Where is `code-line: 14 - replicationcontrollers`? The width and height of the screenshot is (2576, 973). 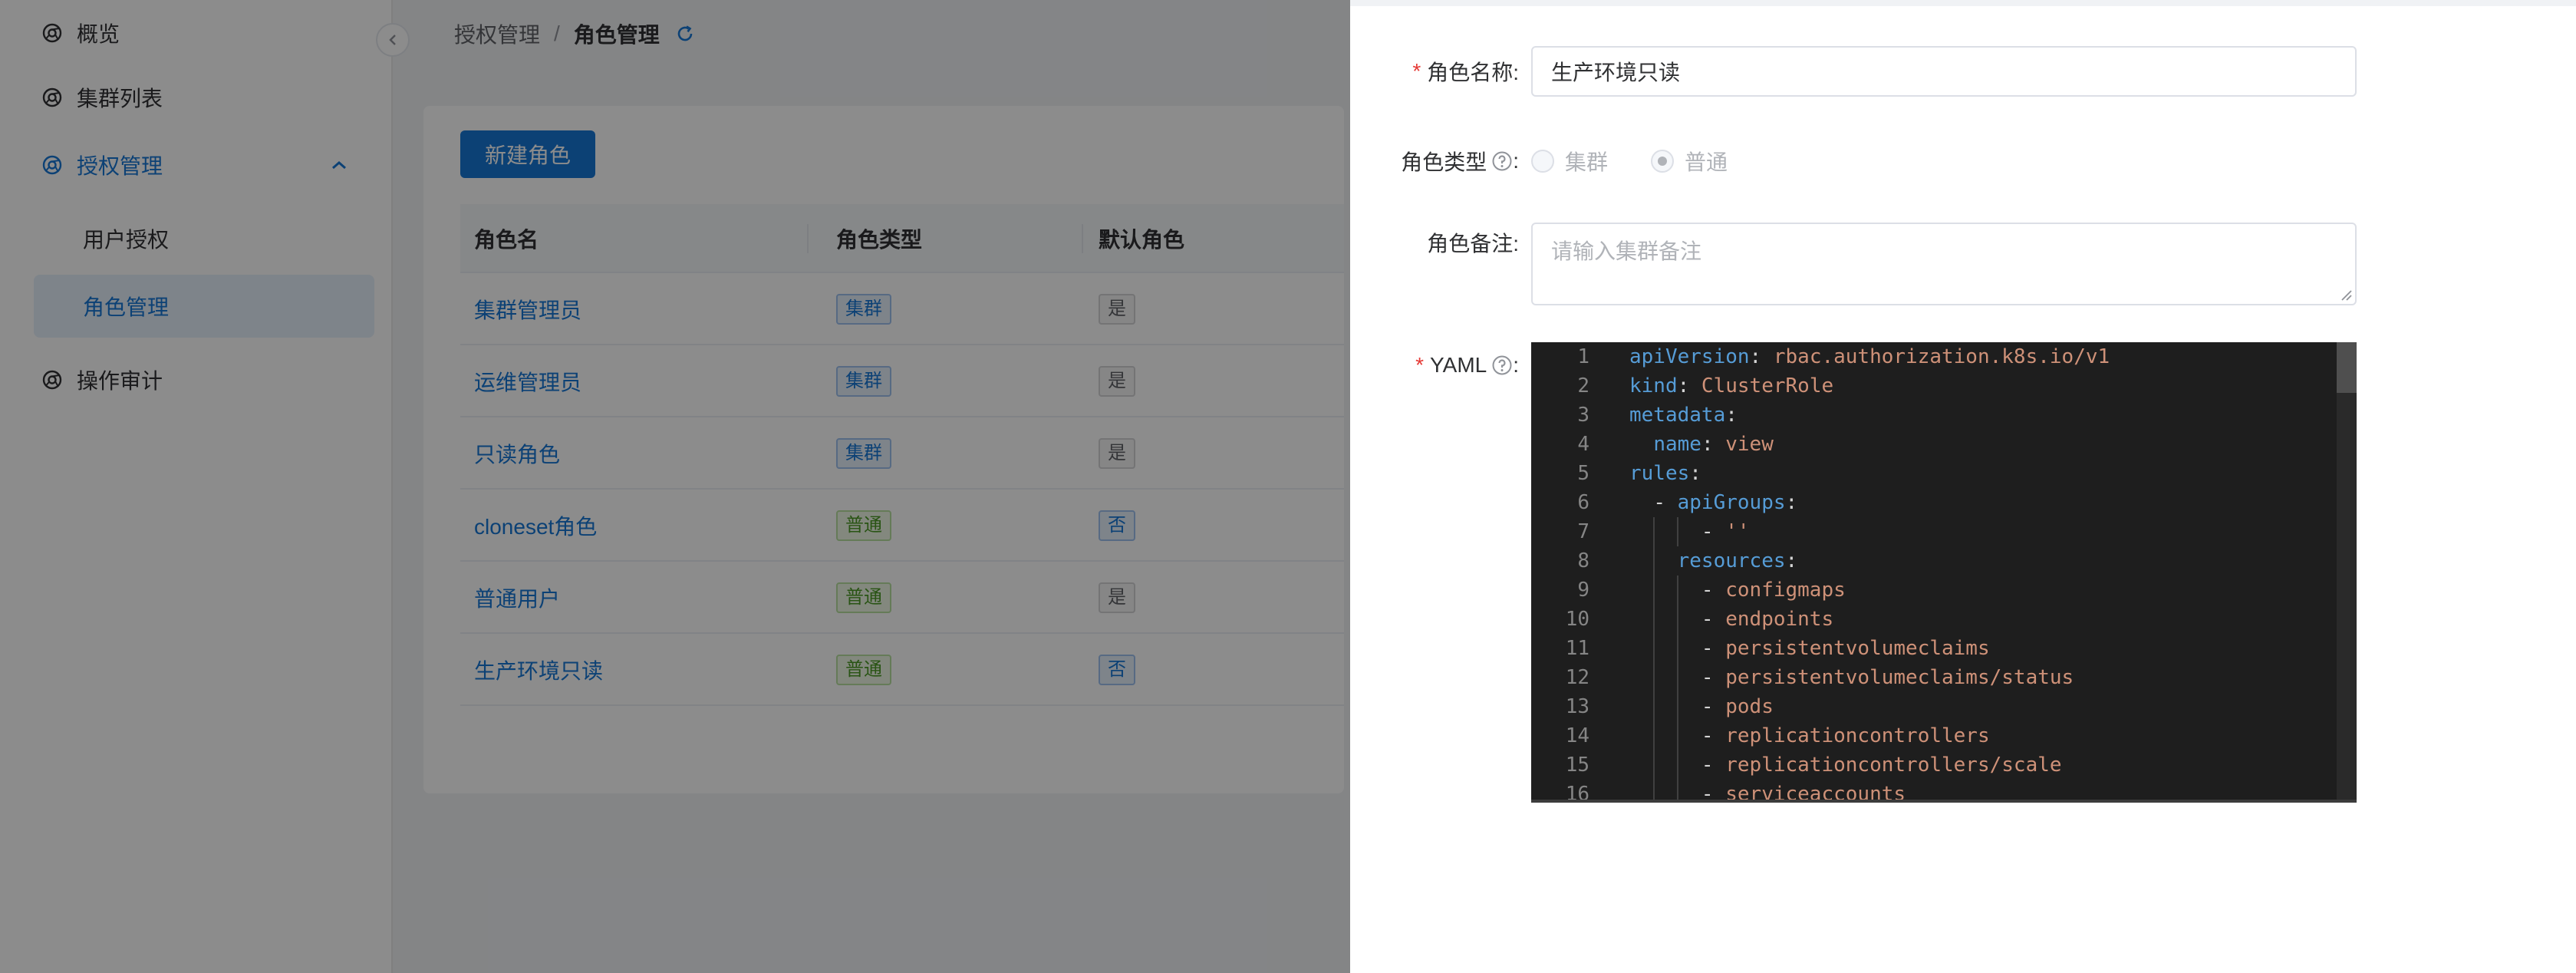
code-line: 14 - replicationcontrollers is located at coordinates (1930, 735).